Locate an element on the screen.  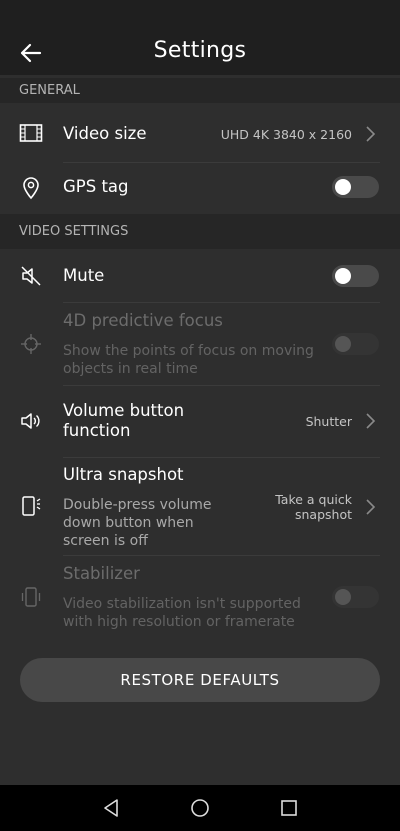
video-size-row: Video size UHD 4K 3840 x 2160 is located at coordinates (200, 133).